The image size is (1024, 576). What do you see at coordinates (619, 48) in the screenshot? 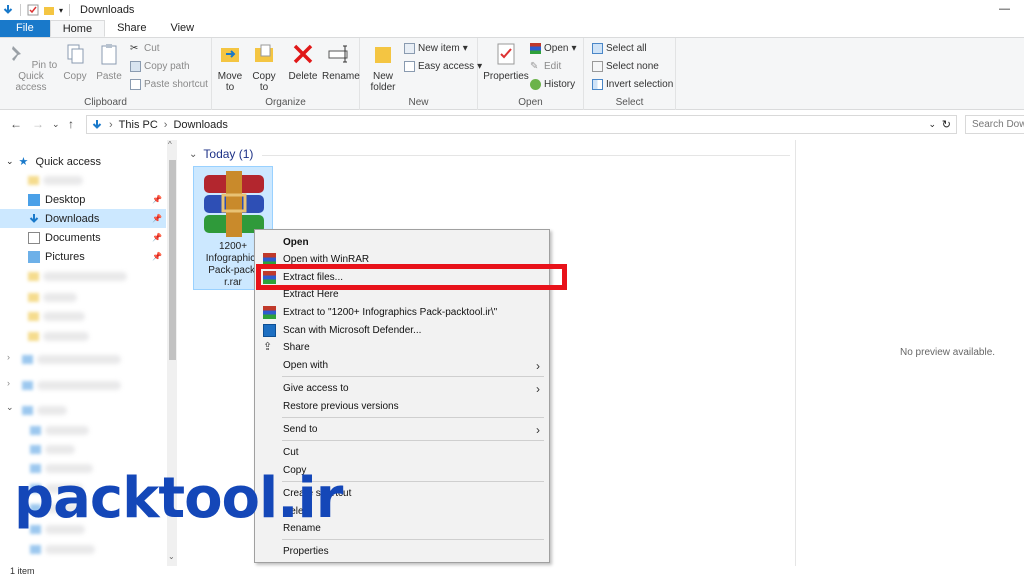
I see `select-all-button: Select all` at bounding box center [619, 48].